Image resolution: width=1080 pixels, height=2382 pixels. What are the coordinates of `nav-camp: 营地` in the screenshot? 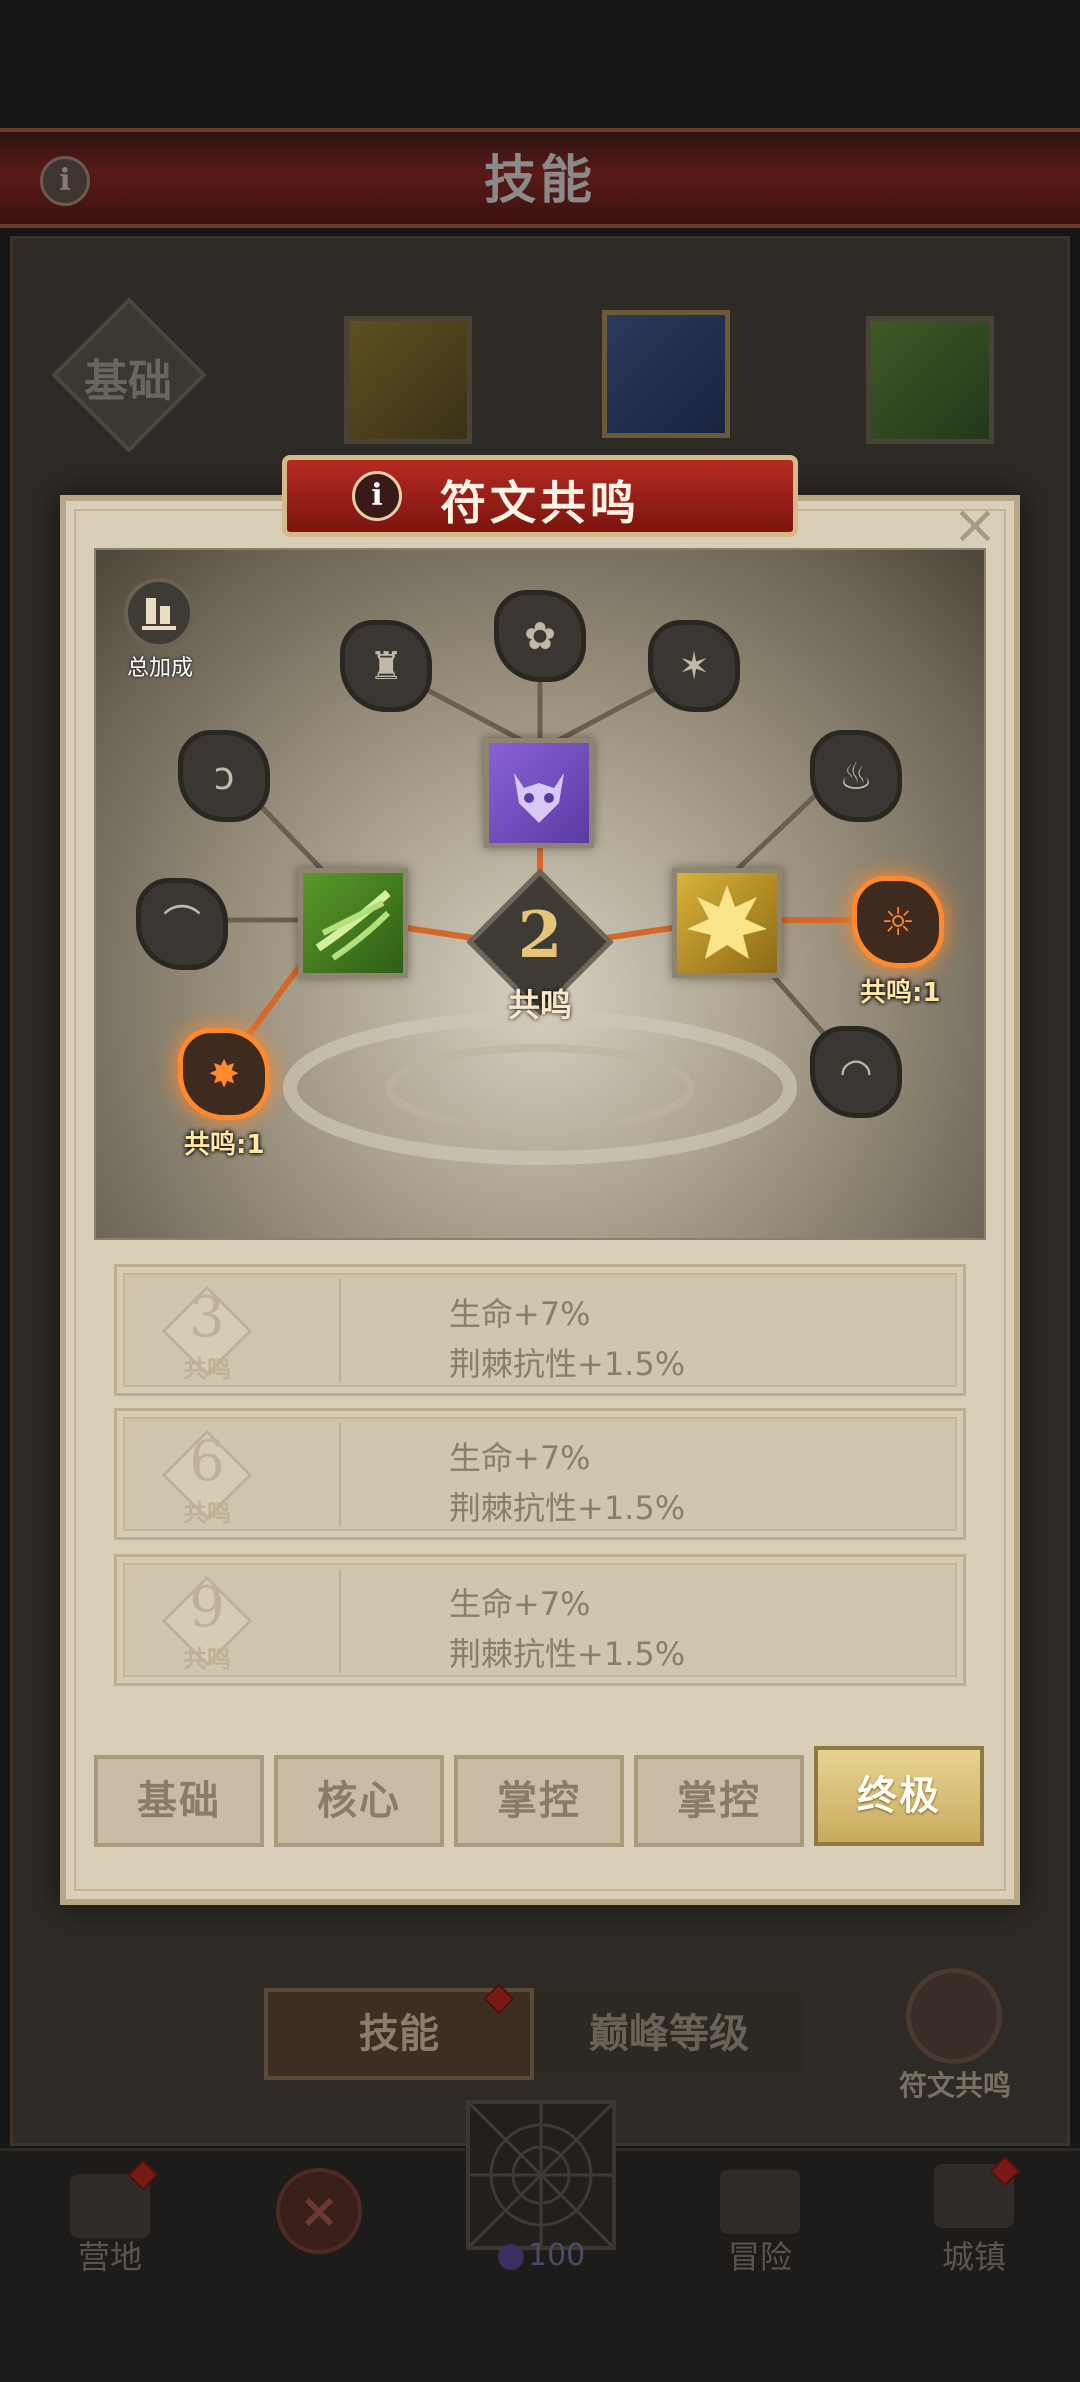 It's located at (110, 2255).